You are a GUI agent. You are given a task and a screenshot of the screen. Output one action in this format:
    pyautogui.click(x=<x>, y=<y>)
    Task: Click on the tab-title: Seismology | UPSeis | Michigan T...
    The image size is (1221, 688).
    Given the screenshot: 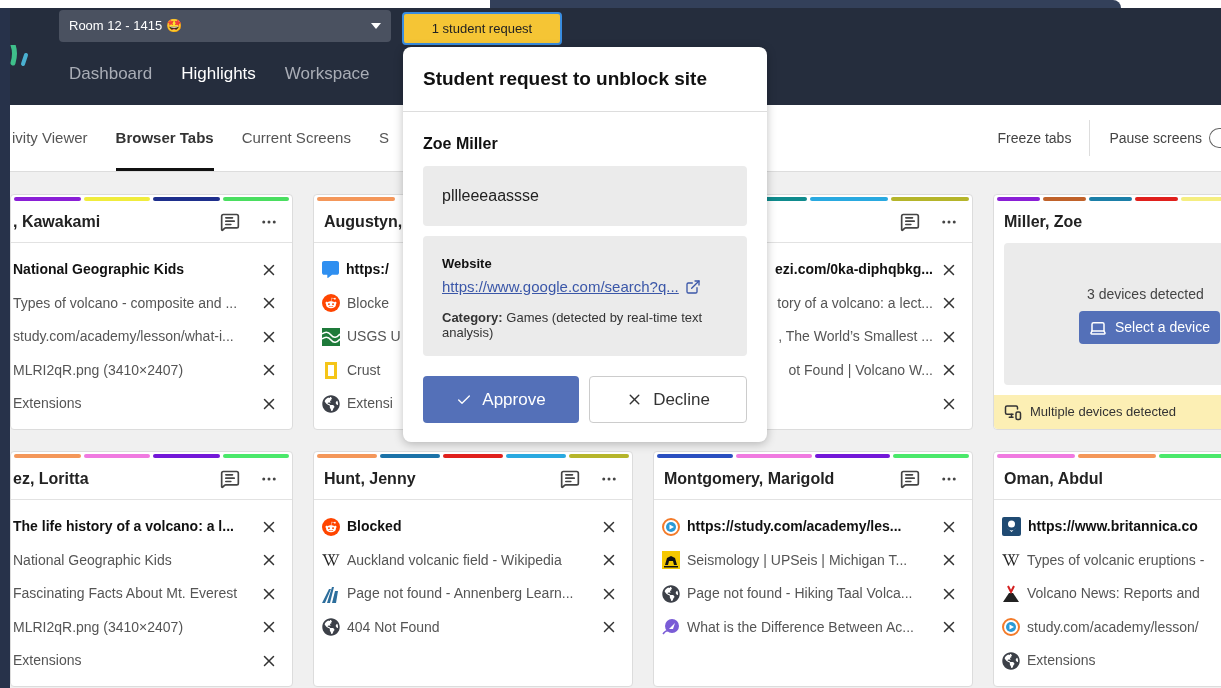 What is the action you would take?
    pyautogui.click(x=810, y=560)
    